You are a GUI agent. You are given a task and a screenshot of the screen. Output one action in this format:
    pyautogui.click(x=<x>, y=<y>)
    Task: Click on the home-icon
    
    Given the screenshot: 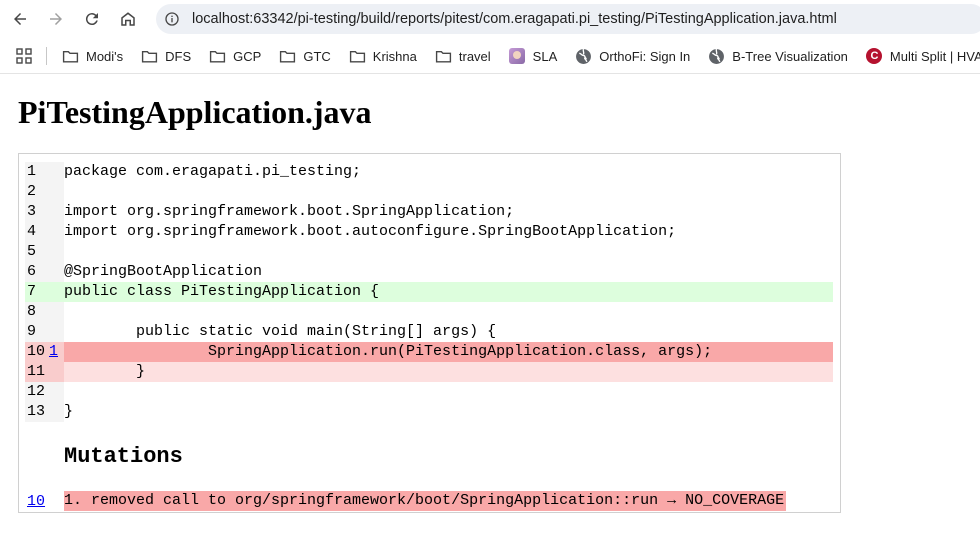 What is the action you would take?
    pyautogui.click(x=128, y=19)
    